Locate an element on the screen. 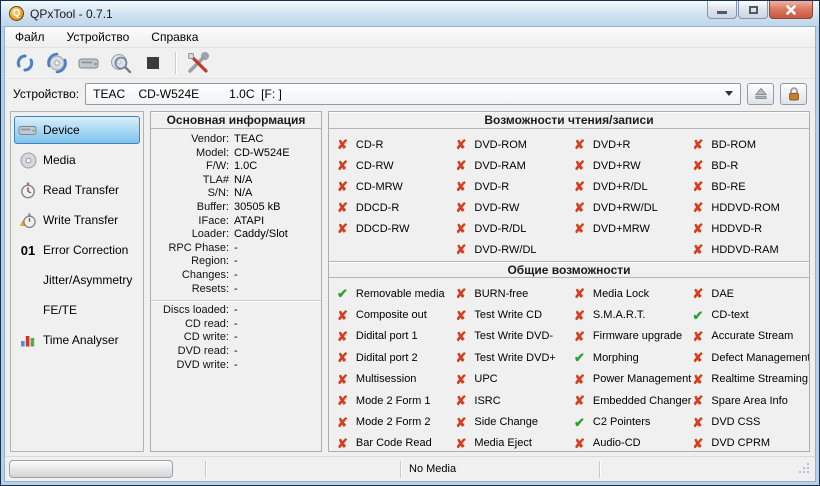 The width and height of the screenshot is (820, 486). info-row-value: TEAC is located at coordinates (249, 139).